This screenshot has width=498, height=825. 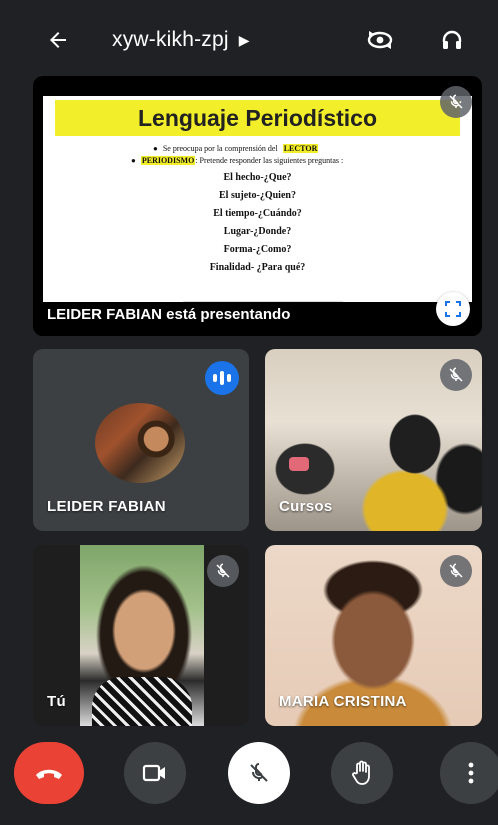 I want to click on presentation-mute-badge, so click(x=456, y=102).